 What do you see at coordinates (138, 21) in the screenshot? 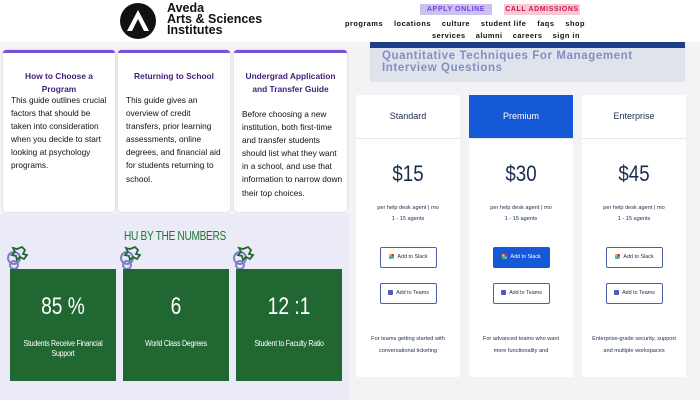
I see `logo-icon` at bounding box center [138, 21].